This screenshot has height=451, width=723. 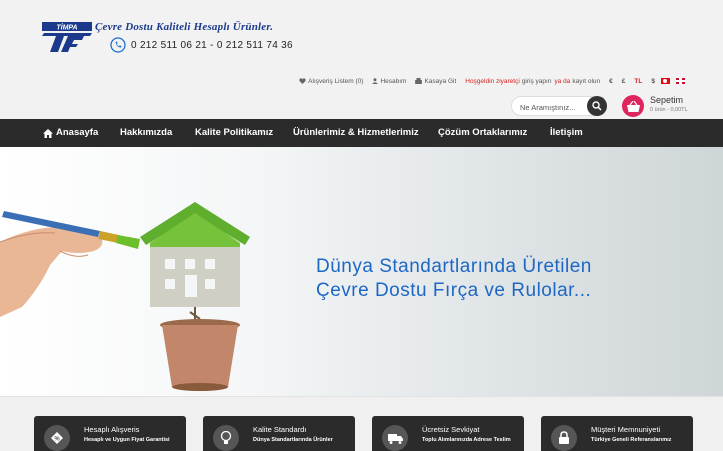 I want to click on lightbulb-icon, so click(x=226, y=437).